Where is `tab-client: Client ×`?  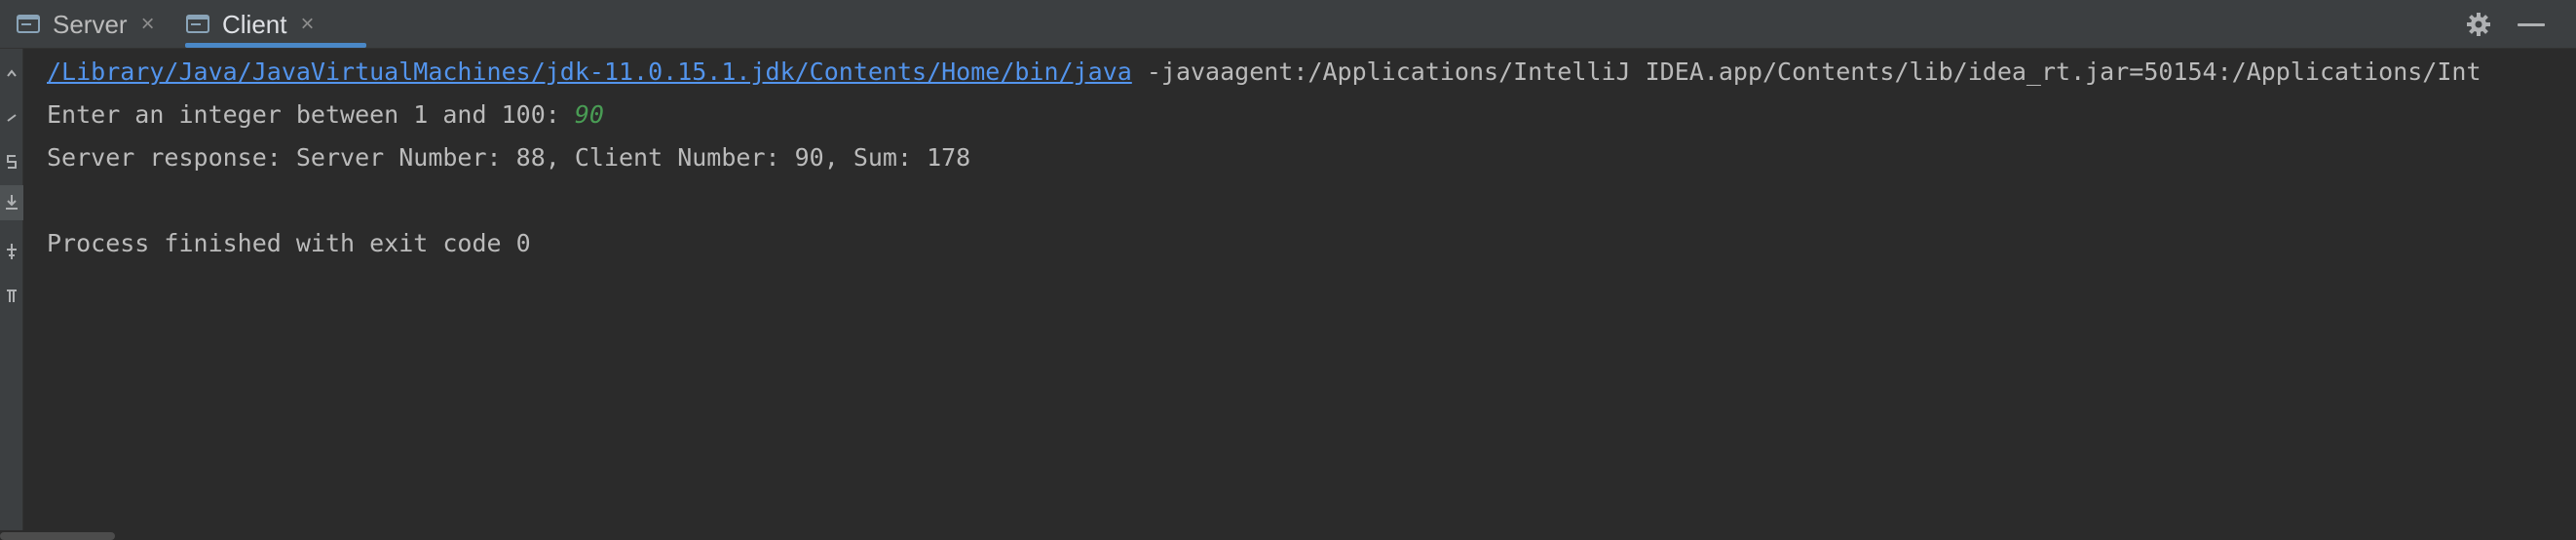
tab-client: Client × is located at coordinates (275, 24).